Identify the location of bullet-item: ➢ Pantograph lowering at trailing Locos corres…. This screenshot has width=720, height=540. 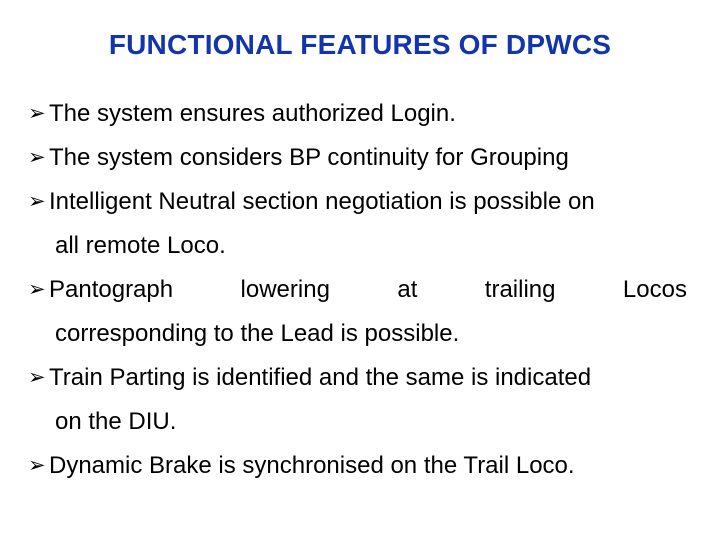
(358, 312).